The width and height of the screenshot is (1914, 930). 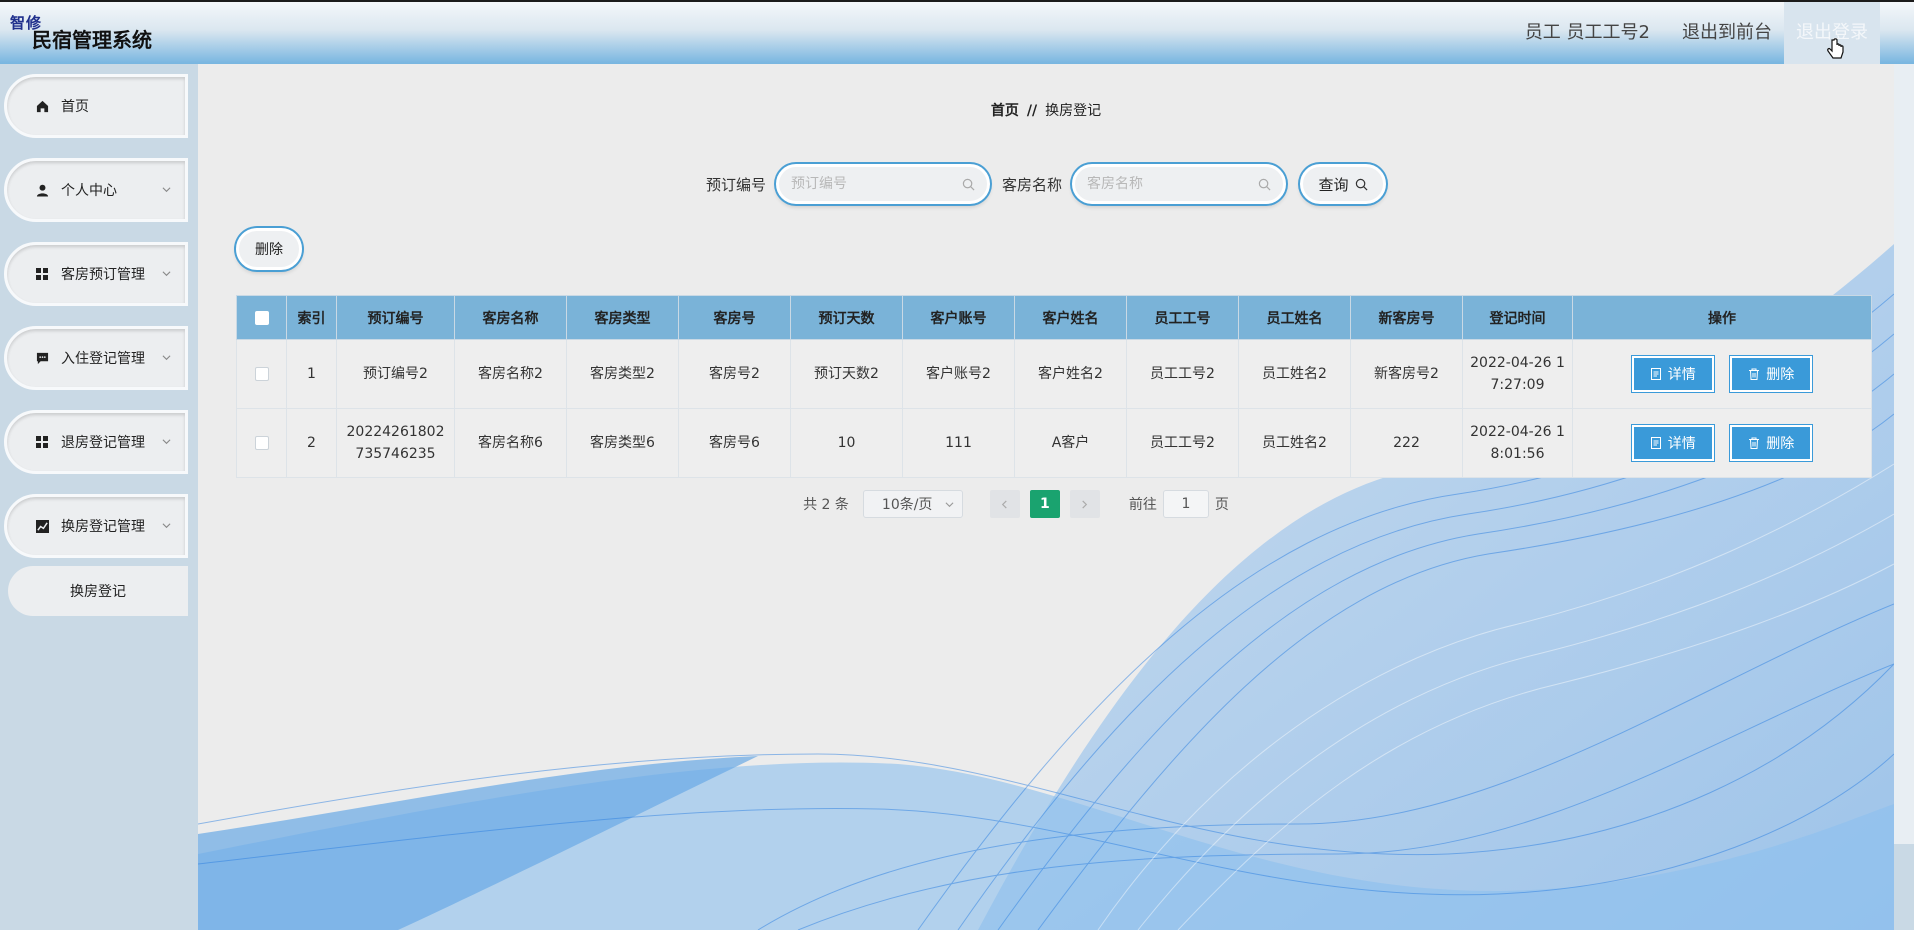 What do you see at coordinates (395, 443) in the screenshot?
I see `cell-order-no: 20224261802 735746235` at bounding box center [395, 443].